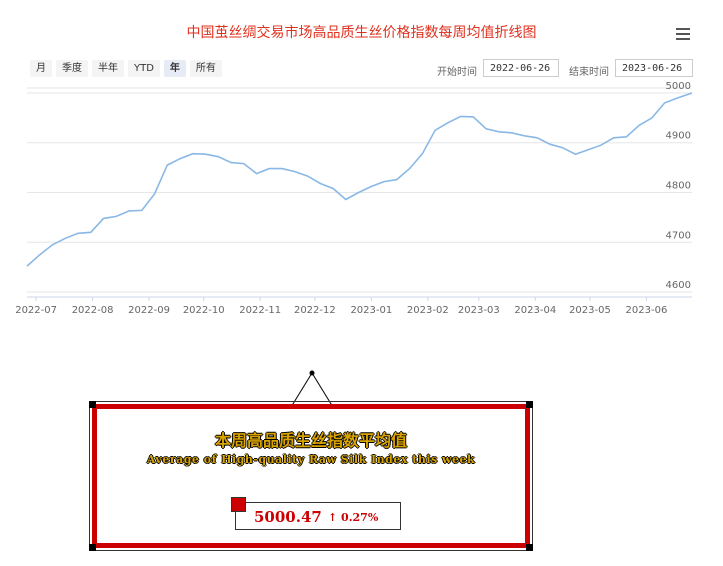  Describe the element at coordinates (353, 517) in the screenshot. I see `summary-change: ↑ 0.27%` at that location.